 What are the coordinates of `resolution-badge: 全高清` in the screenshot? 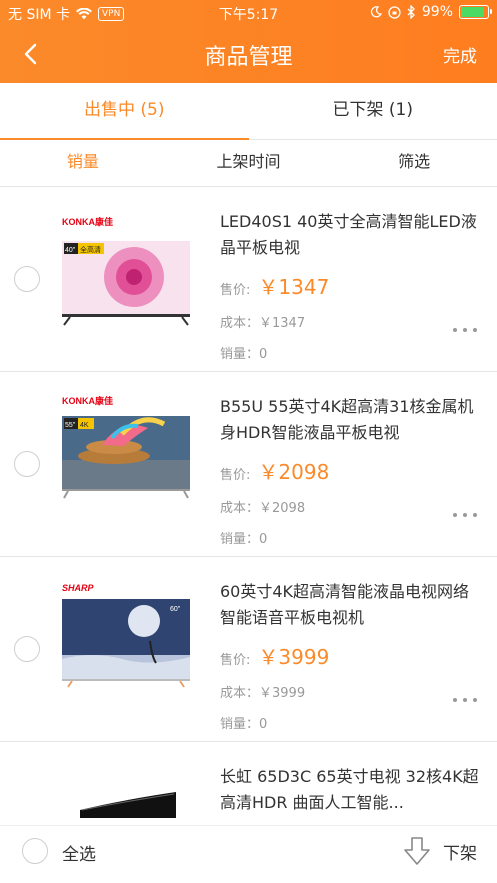 It's located at (90, 249).